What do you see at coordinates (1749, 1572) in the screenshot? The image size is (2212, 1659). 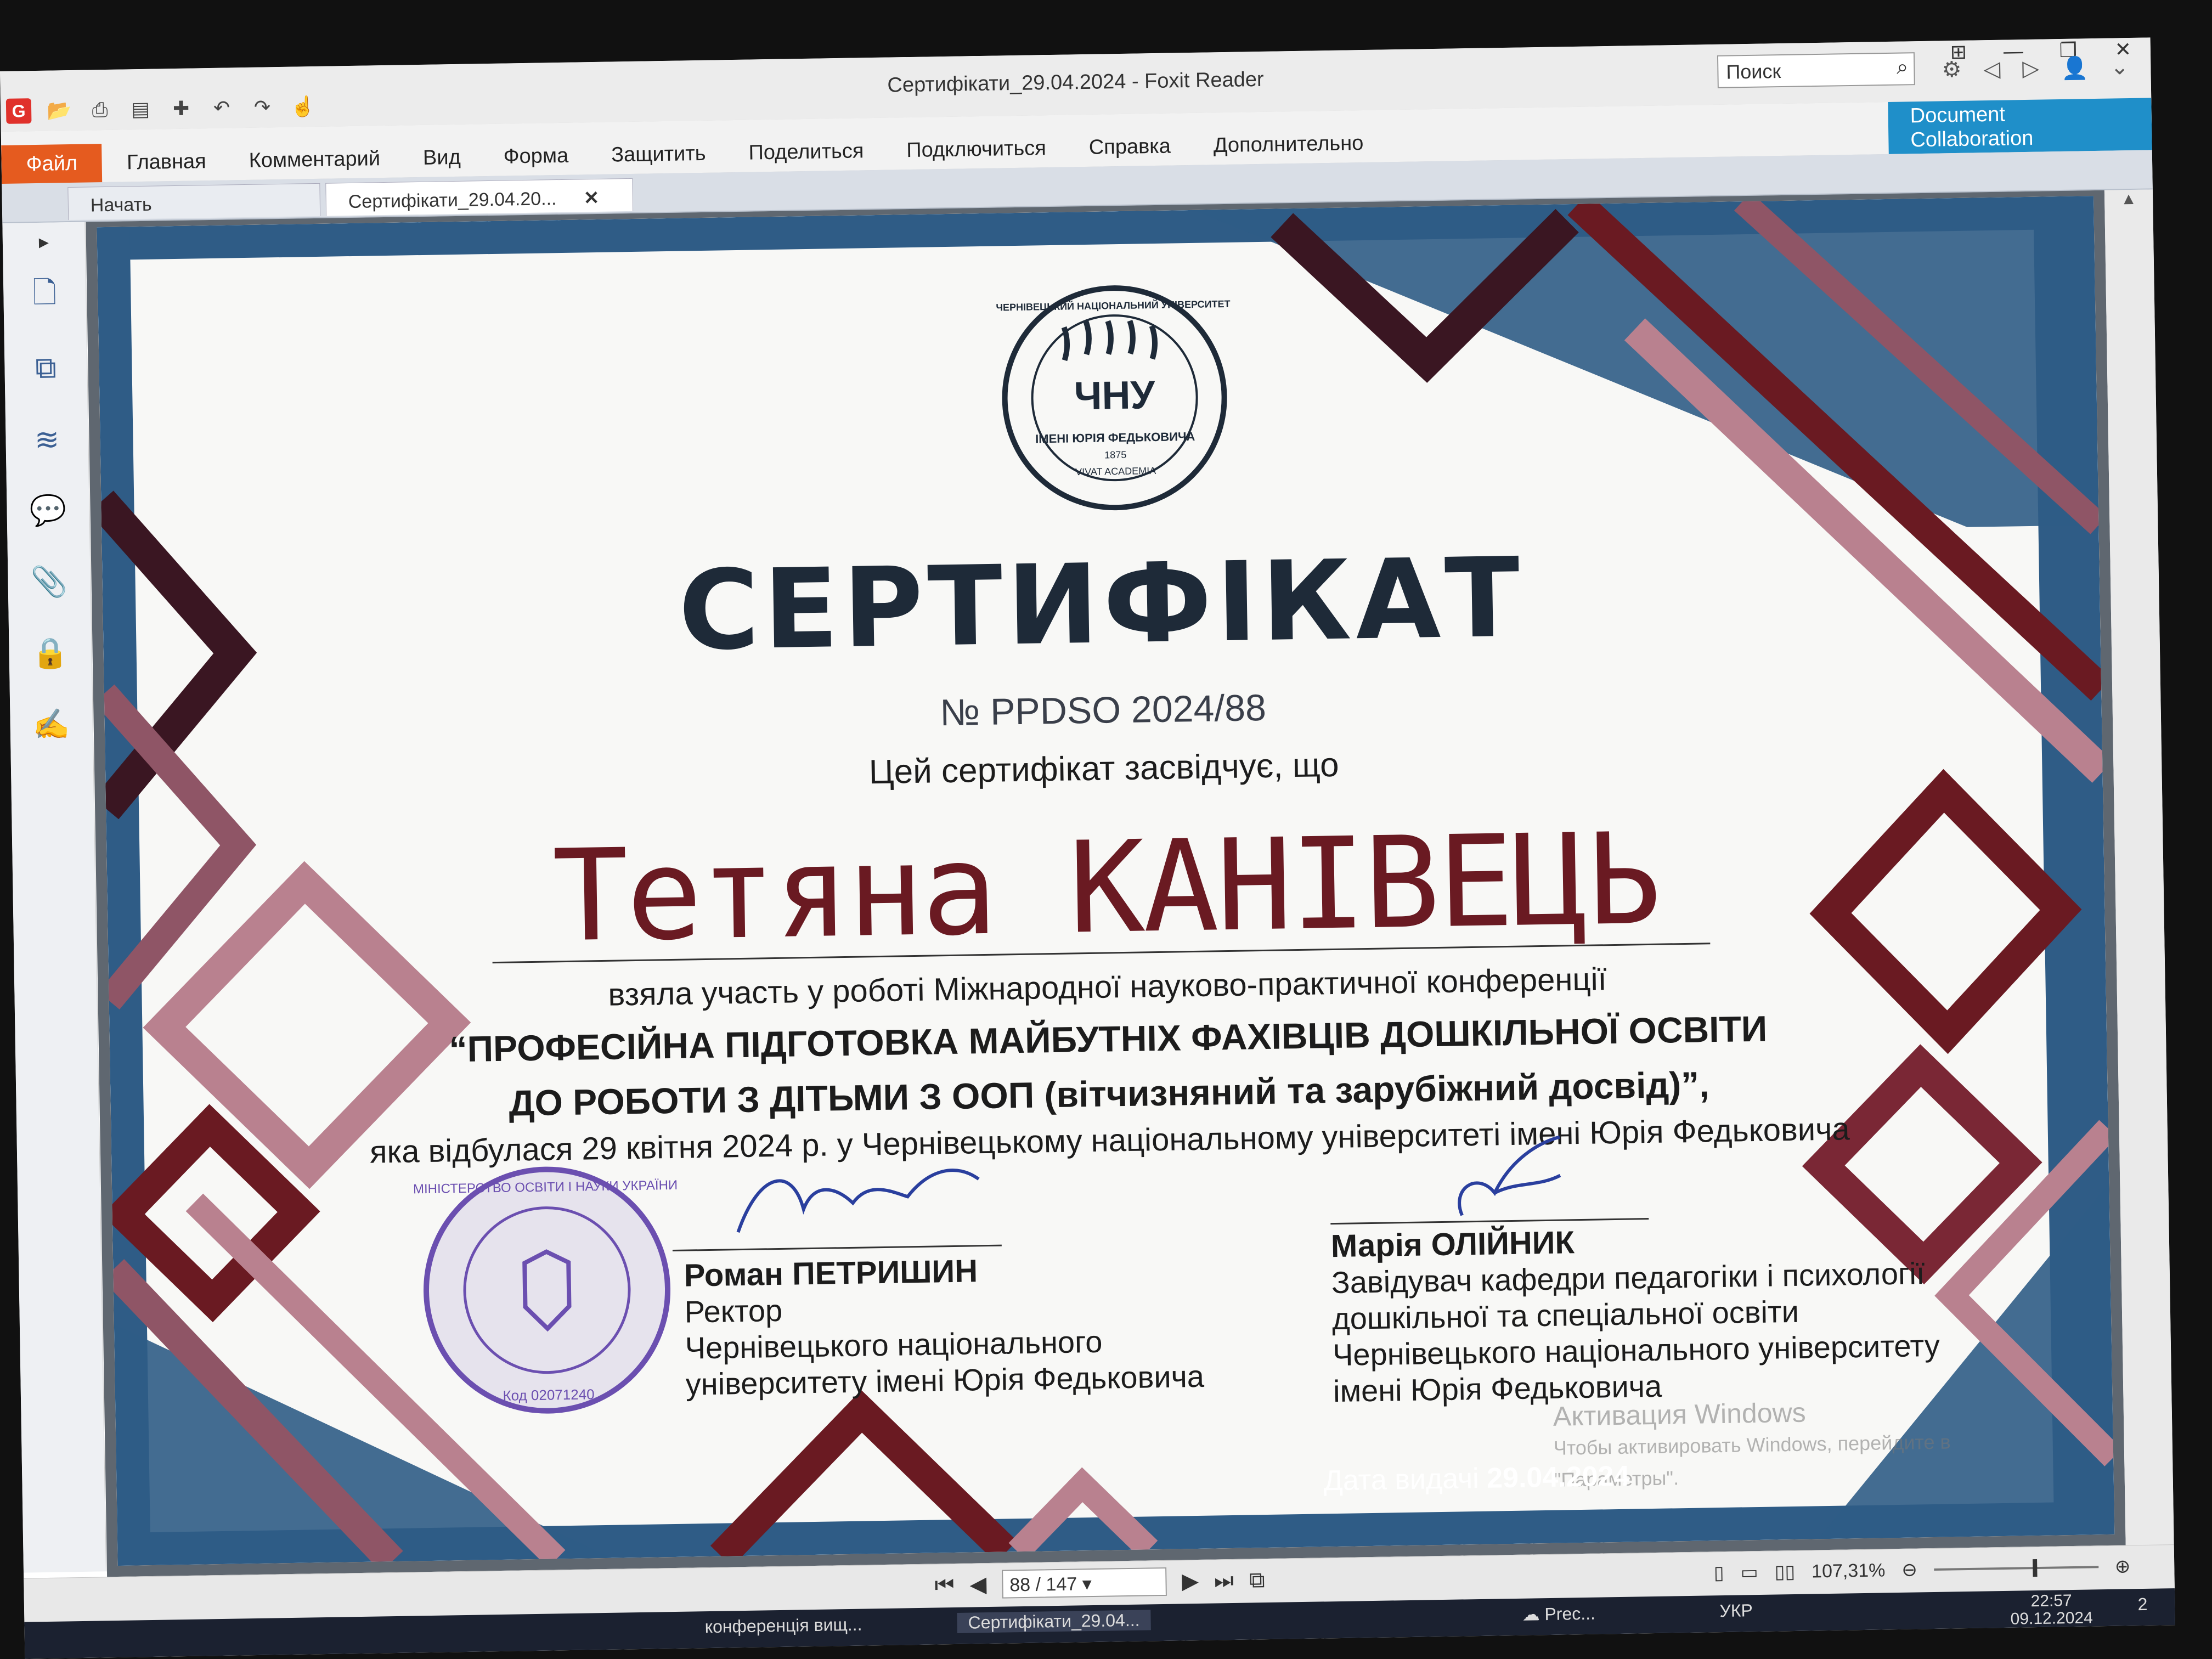 I see `continuous-page-icon: ▭` at bounding box center [1749, 1572].